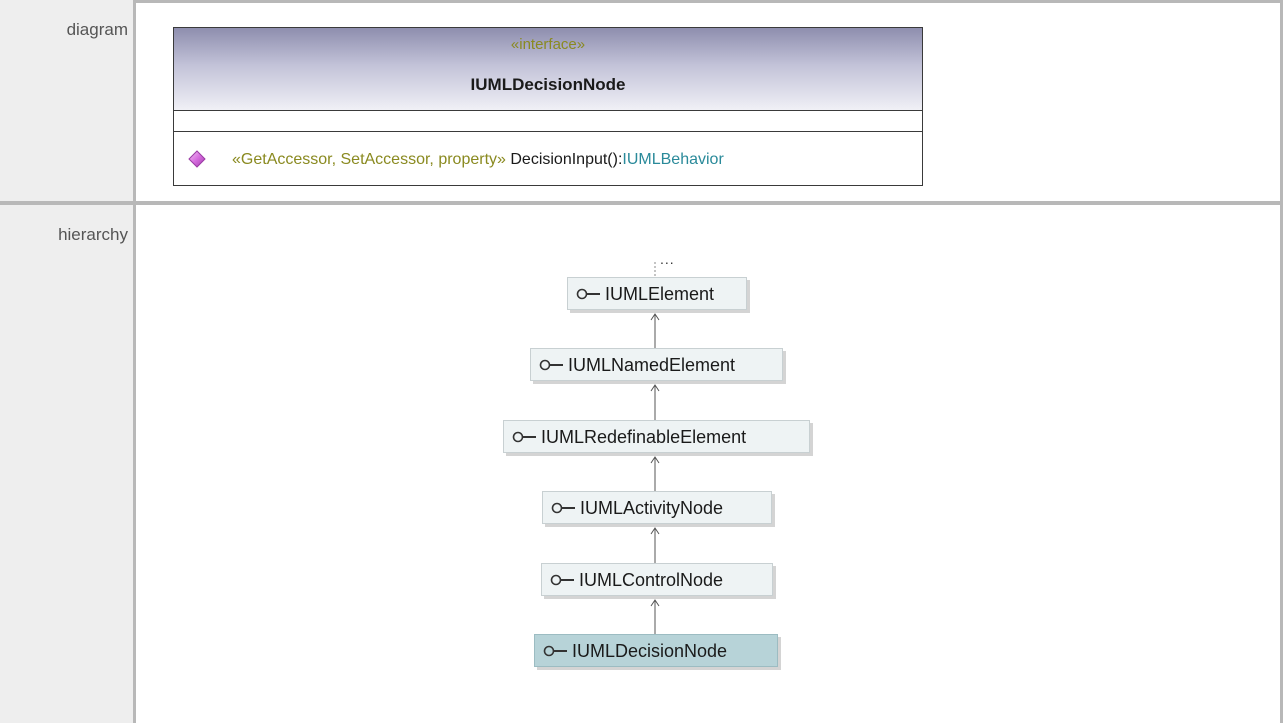 This screenshot has width=1283, height=723. Describe the element at coordinates (651, 580) in the screenshot. I see `hierarchy-node-label: IUMLControlNode` at that location.